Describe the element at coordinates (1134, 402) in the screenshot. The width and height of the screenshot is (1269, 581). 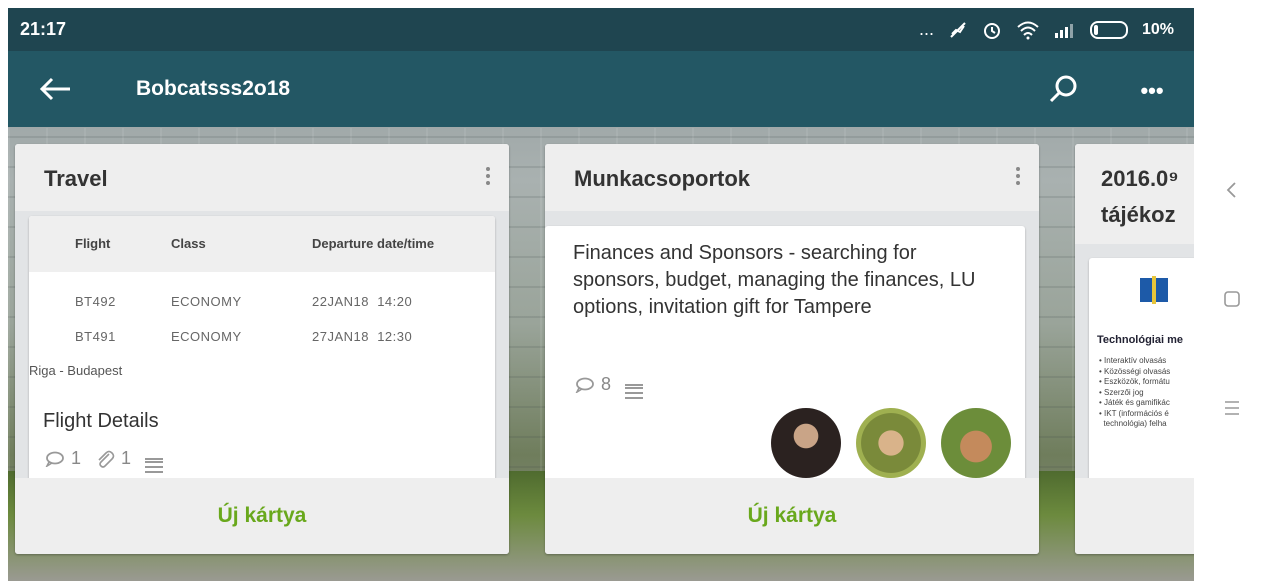
I see `thumb-bullet: • Játék és gamifikác` at that location.